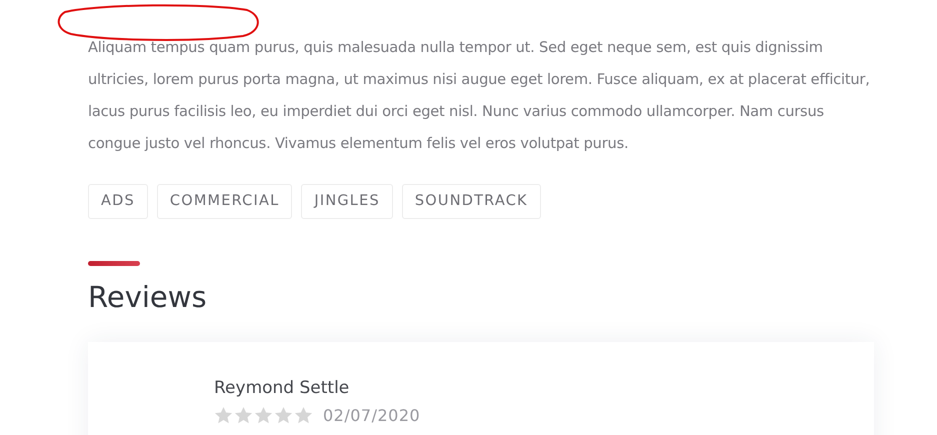 This screenshot has width=937, height=435. What do you see at coordinates (371, 415) in the screenshot?
I see `review-date: 02/07/2020` at bounding box center [371, 415].